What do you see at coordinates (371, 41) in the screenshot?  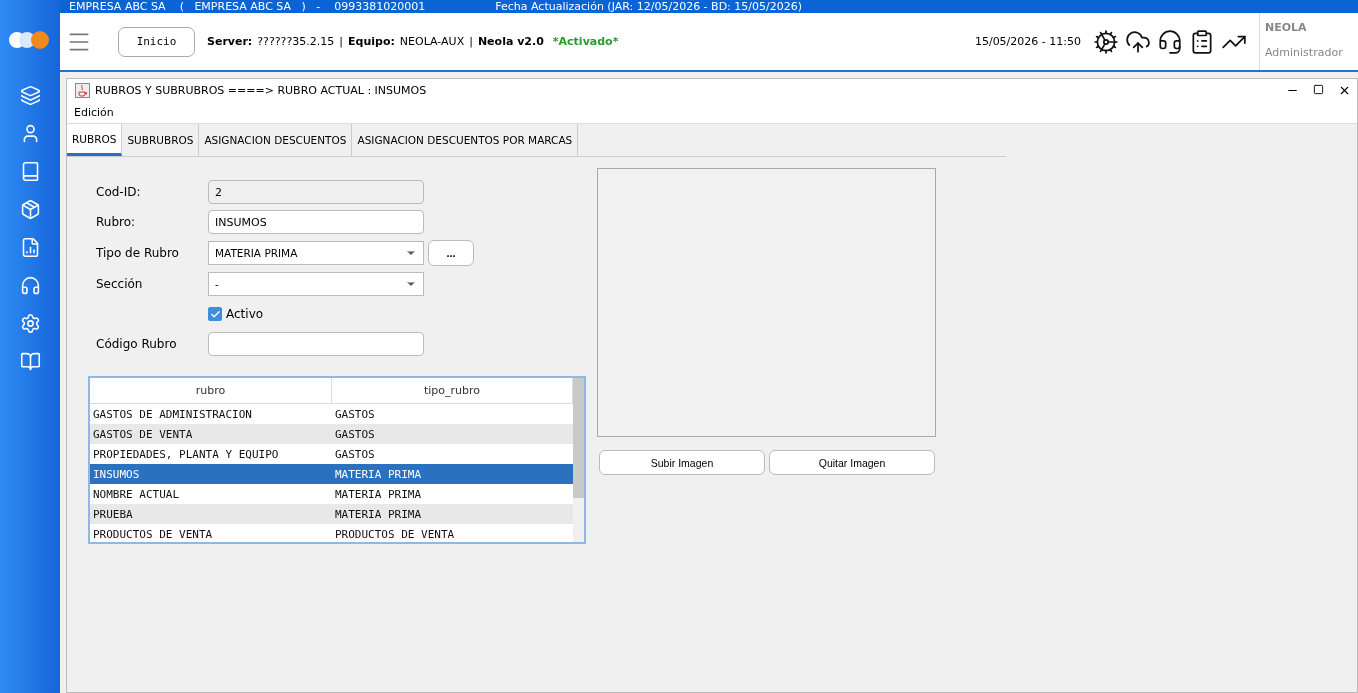 I see `team-label: Equipo:` at bounding box center [371, 41].